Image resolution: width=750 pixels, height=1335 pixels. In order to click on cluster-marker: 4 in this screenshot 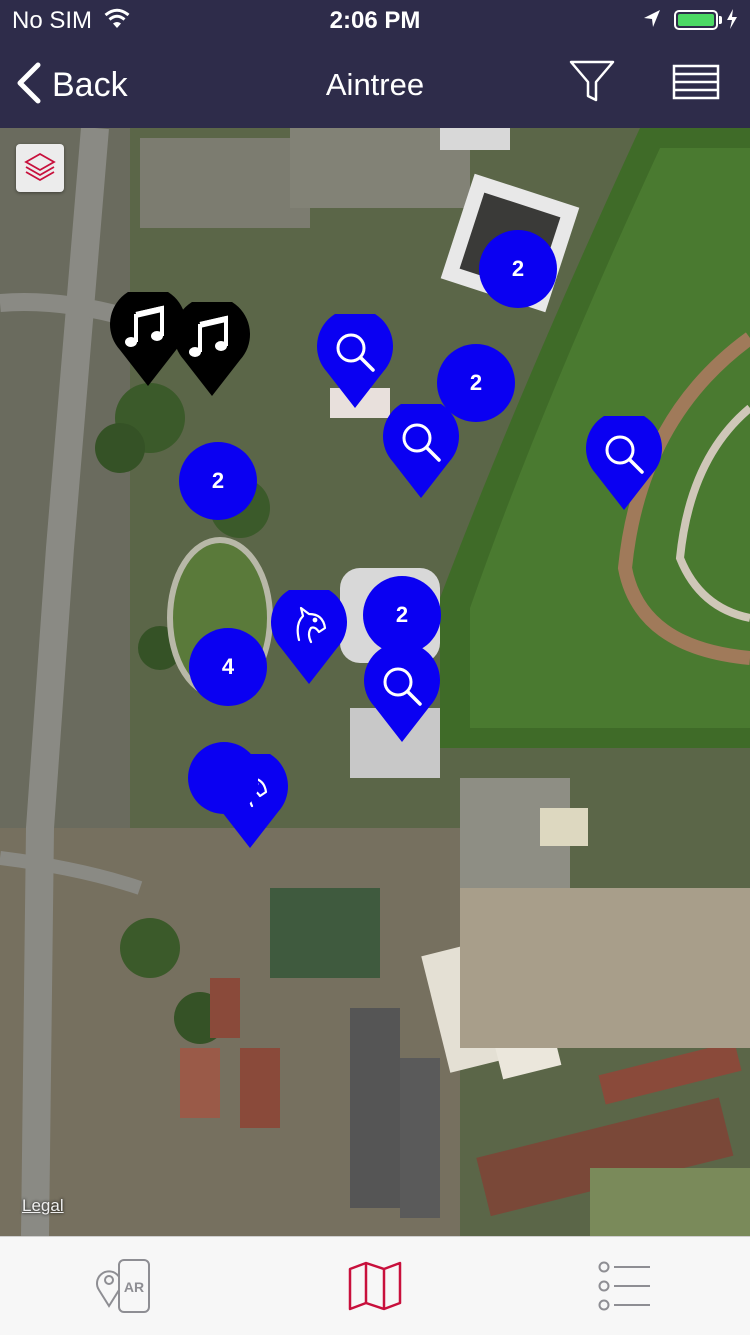, I will do `click(228, 667)`.